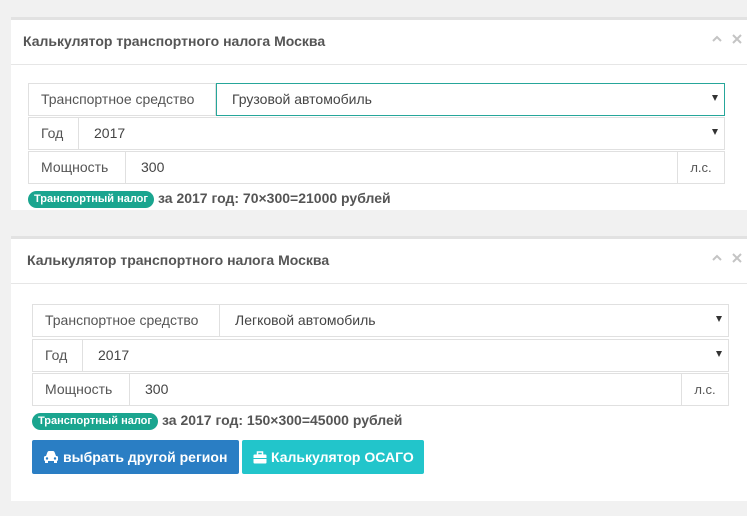 The height and width of the screenshot is (516, 747). What do you see at coordinates (470, 99) in the screenshot?
I see `vehicle-select: Грузовой автомобиль` at bounding box center [470, 99].